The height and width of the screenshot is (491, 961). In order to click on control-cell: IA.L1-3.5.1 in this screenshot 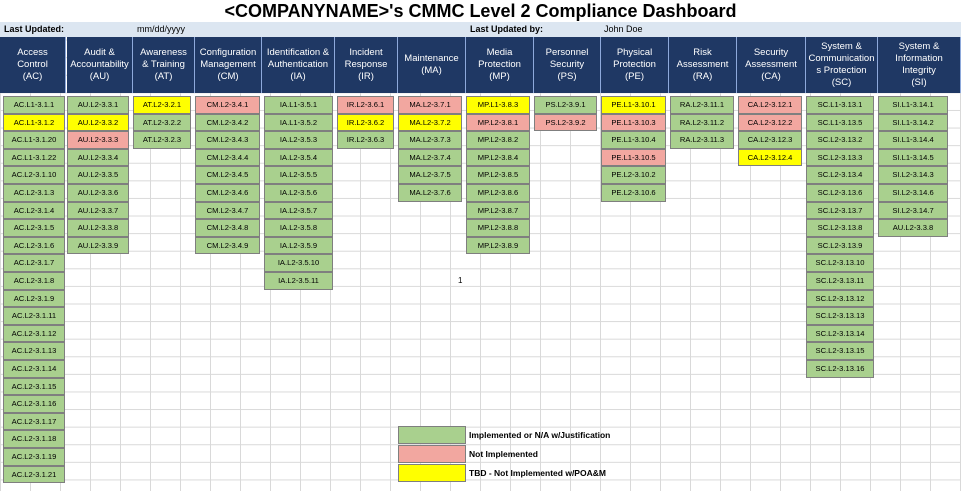, I will do `click(298, 105)`.